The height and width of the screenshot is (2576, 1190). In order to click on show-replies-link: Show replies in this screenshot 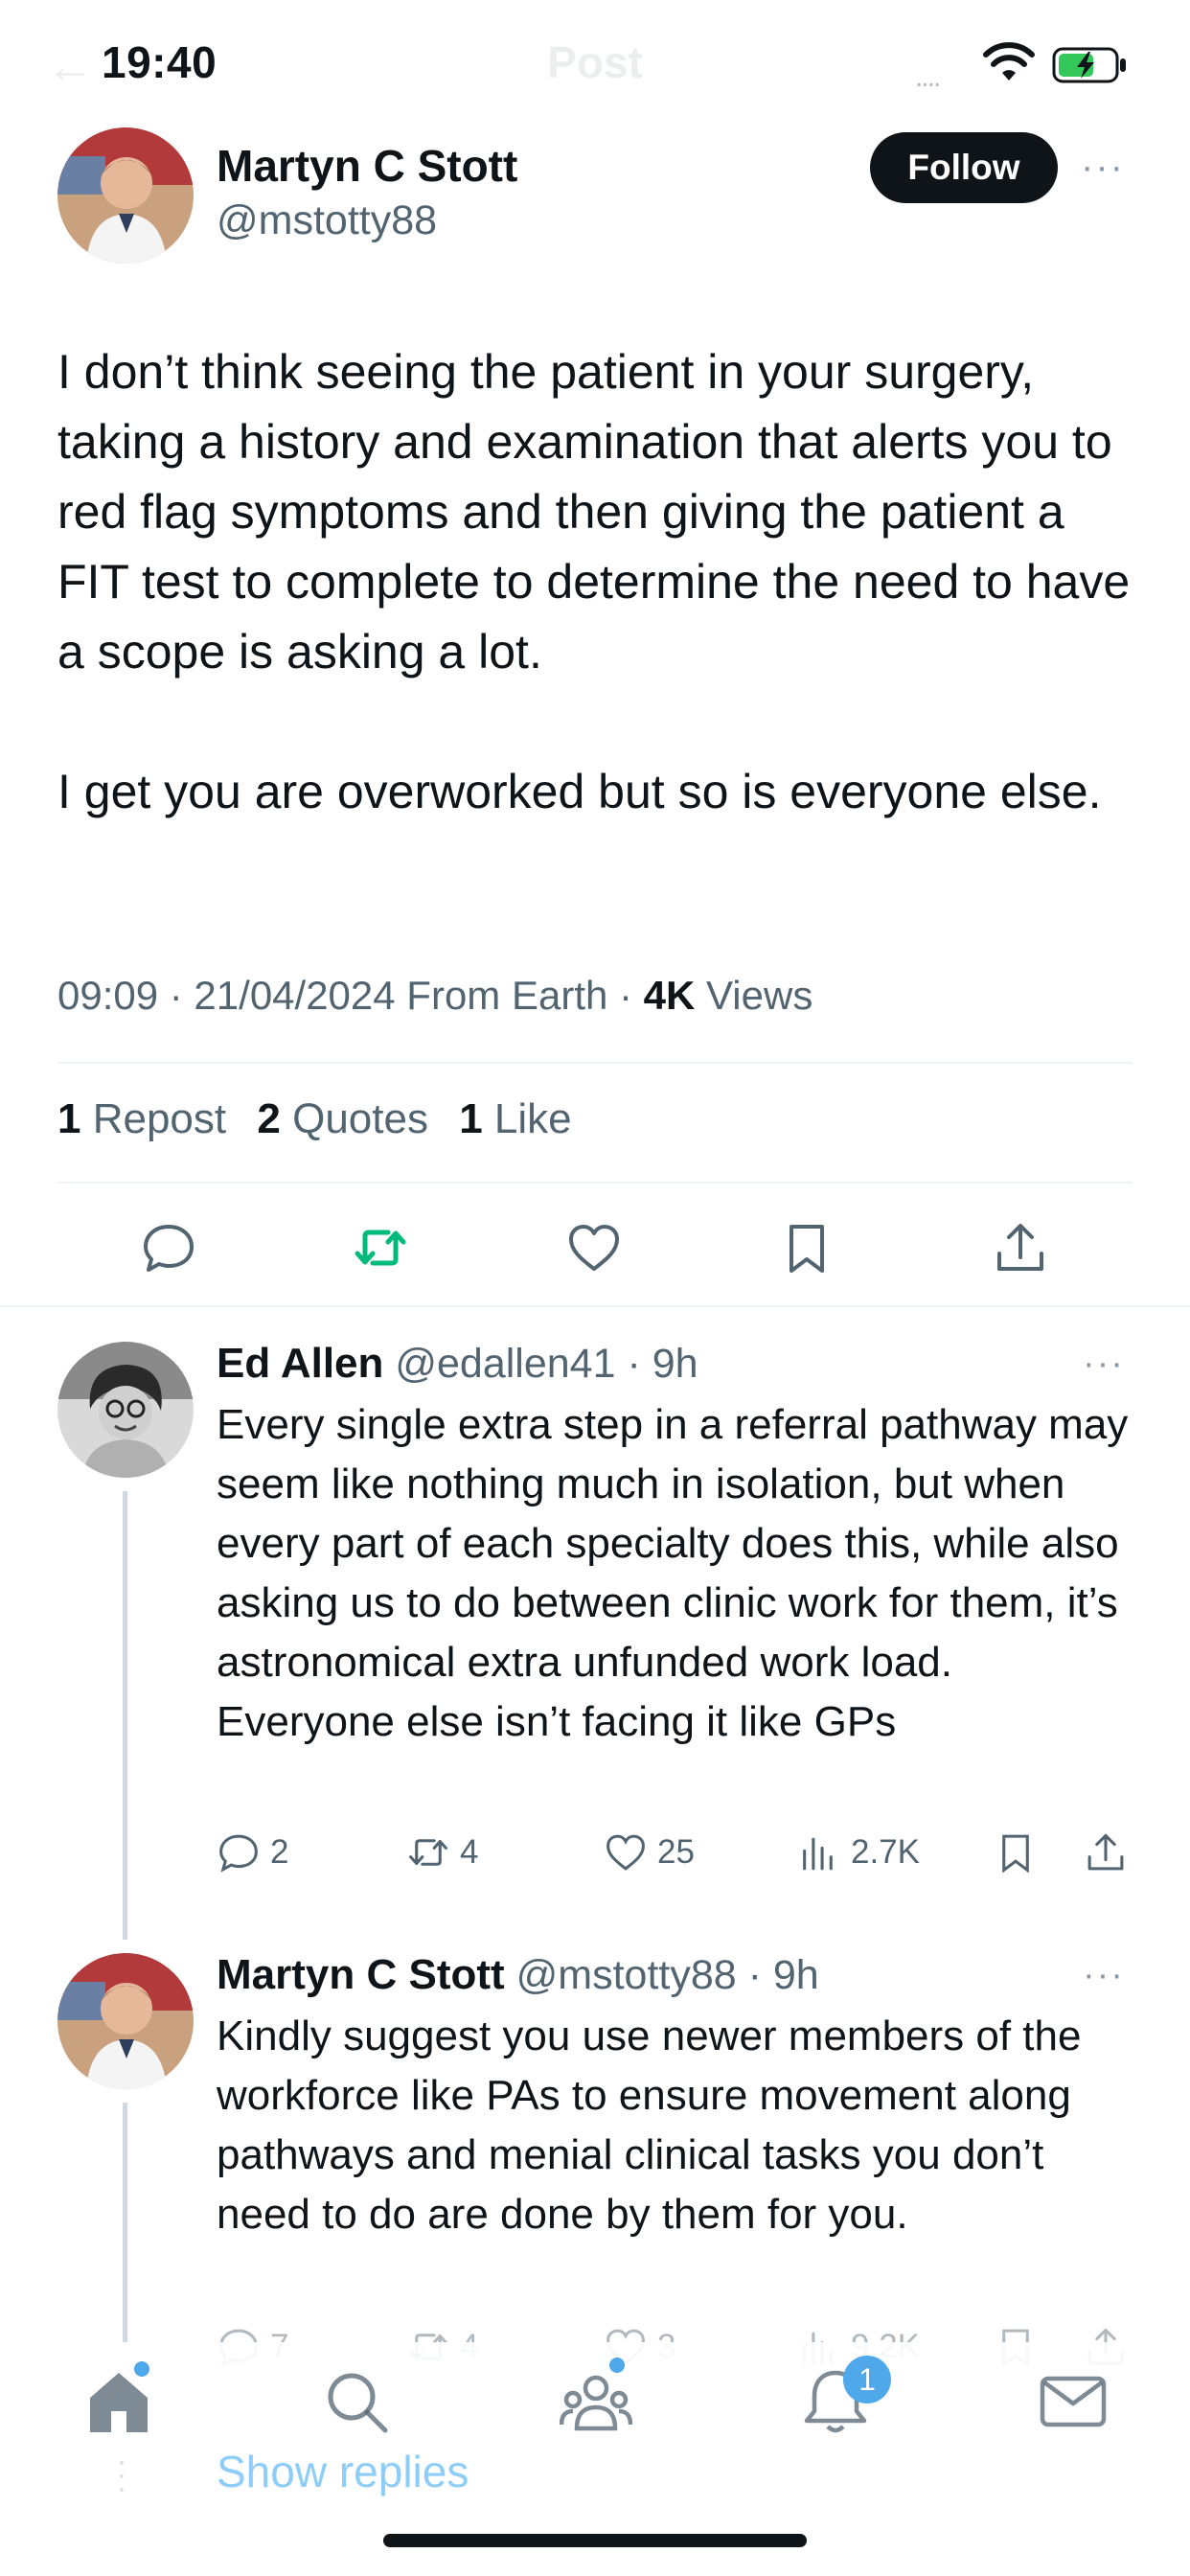, I will do `click(343, 2471)`.